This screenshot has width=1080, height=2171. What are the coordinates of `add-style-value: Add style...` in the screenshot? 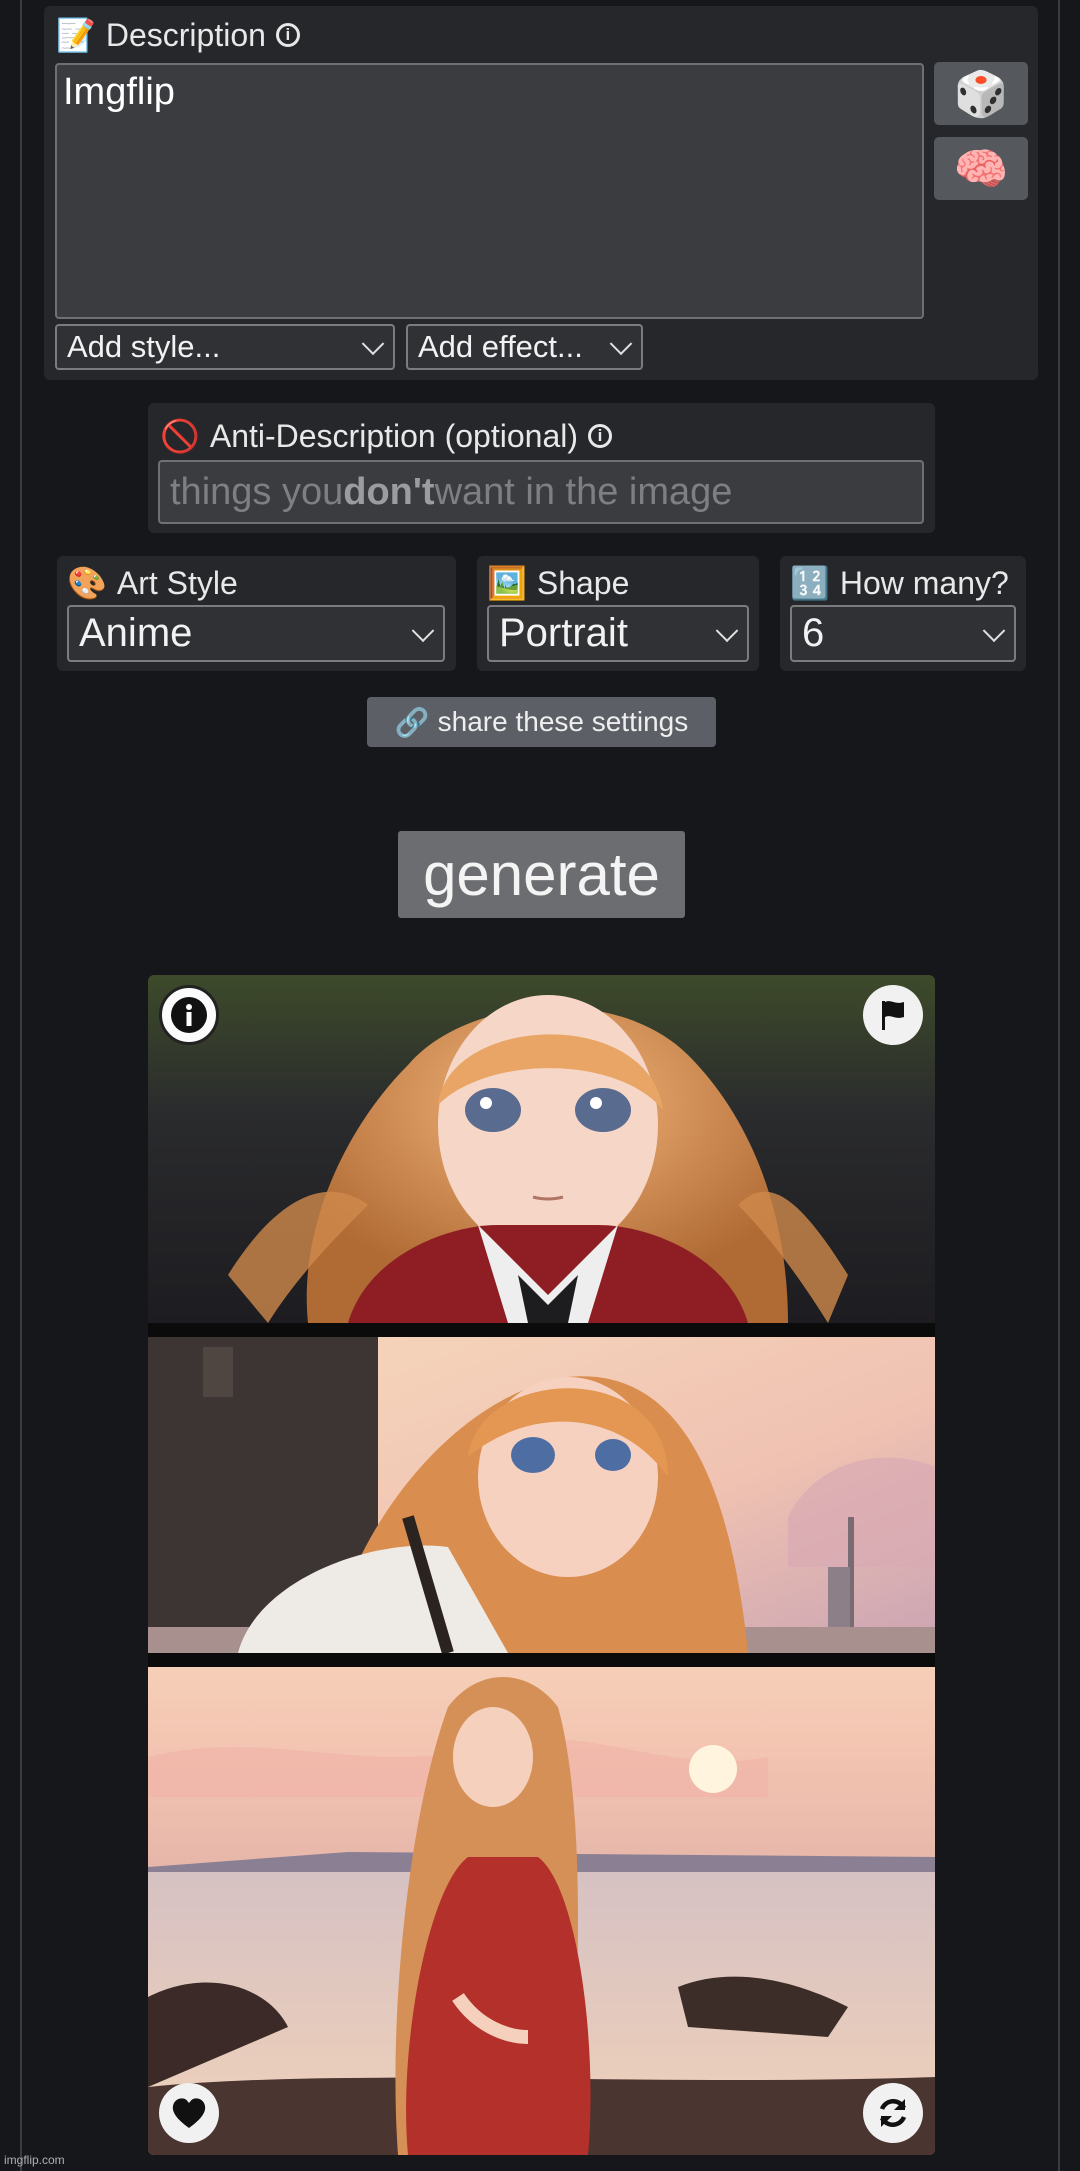 It's located at (144, 346).